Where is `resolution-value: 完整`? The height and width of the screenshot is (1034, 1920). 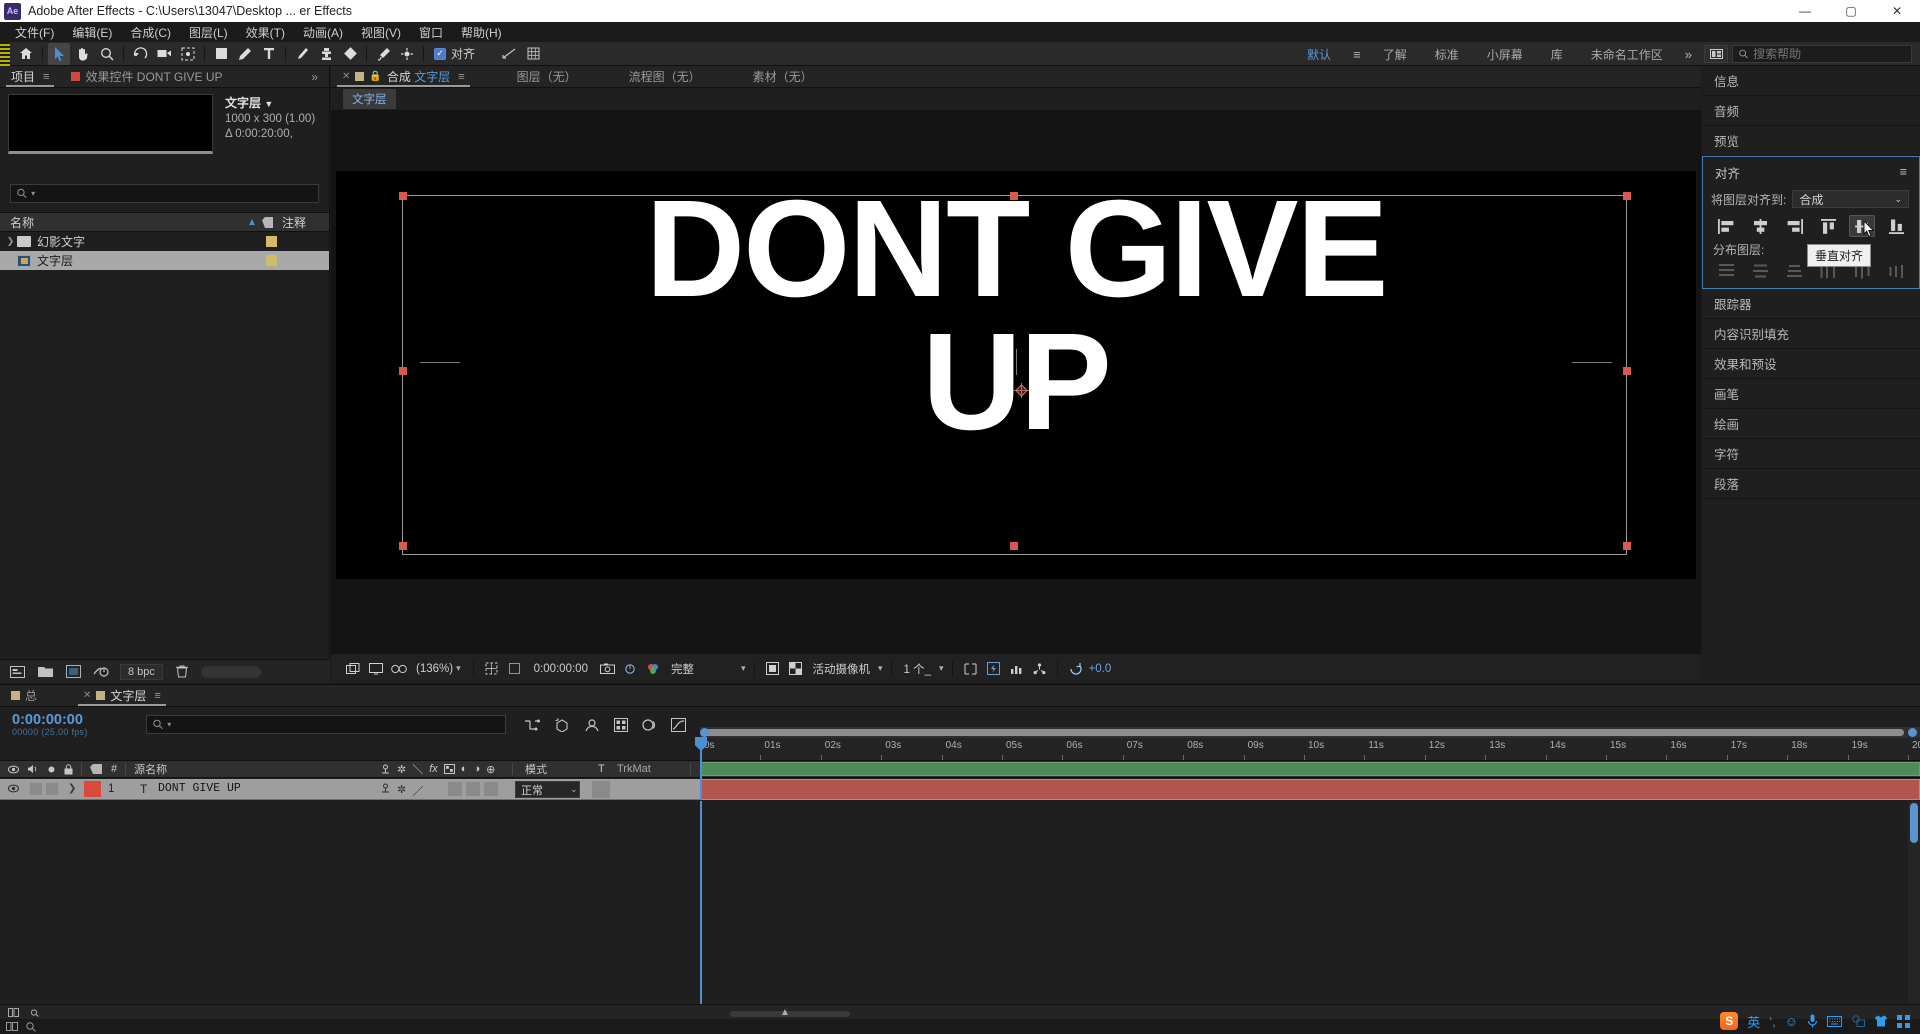 resolution-value: 完整 is located at coordinates (702, 669).